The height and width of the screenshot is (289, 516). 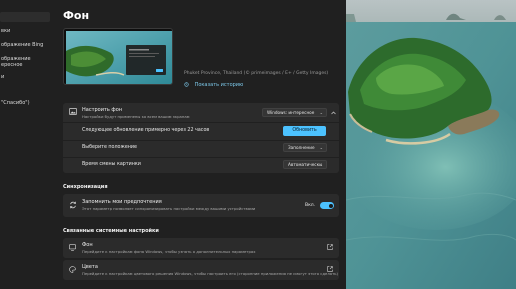 I want to click on refresh-button: Обновить, so click(x=304, y=131).